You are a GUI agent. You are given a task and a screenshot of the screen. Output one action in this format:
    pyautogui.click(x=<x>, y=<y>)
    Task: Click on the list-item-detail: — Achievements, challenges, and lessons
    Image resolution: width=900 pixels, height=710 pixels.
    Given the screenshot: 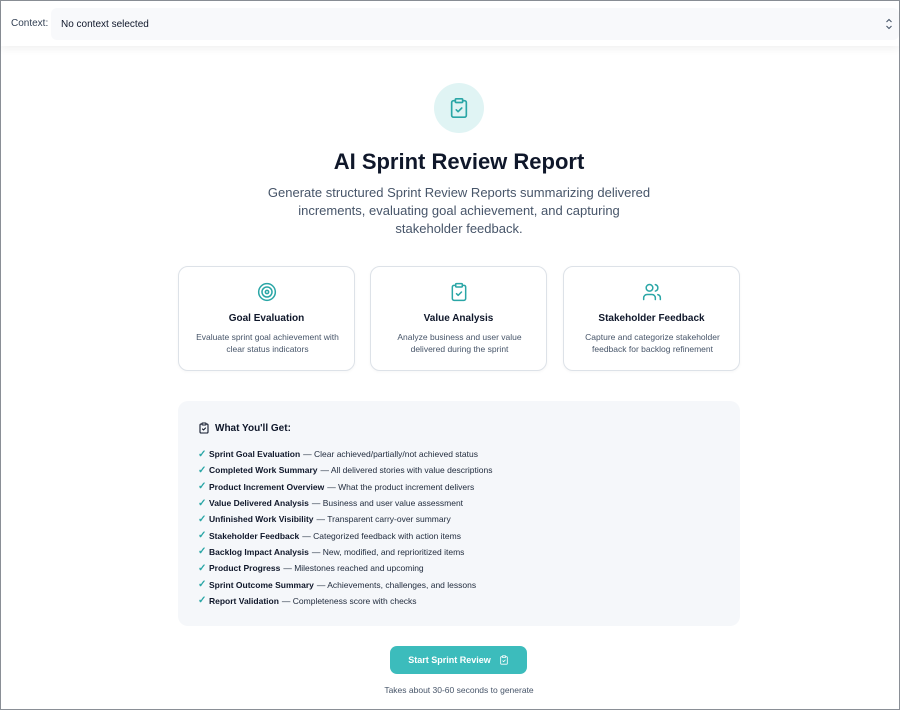 What is the action you would take?
    pyautogui.click(x=396, y=584)
    